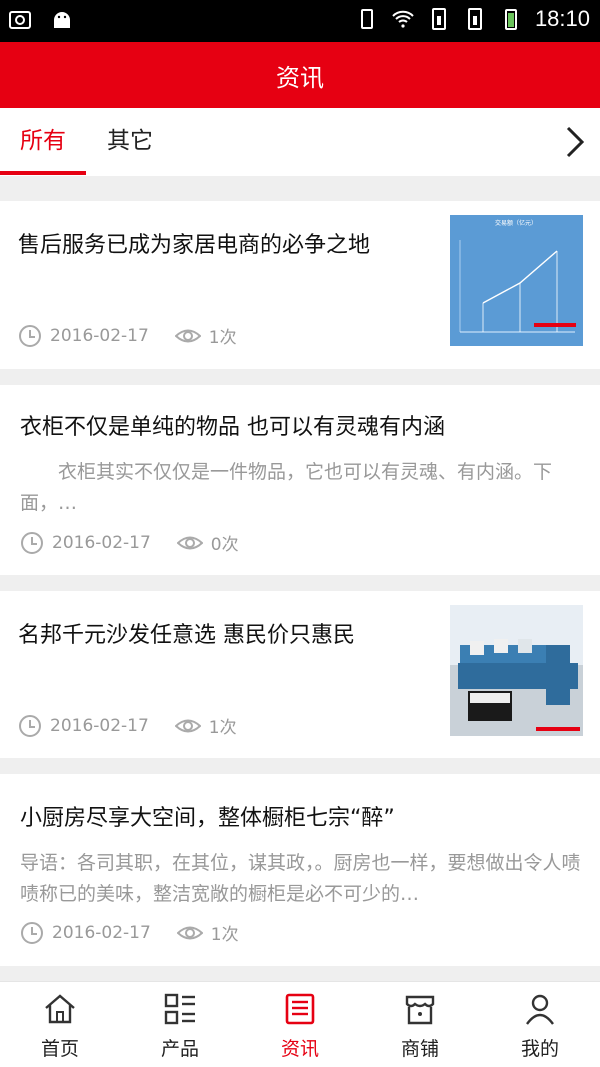 The image size is (600, 1067). What do you see at coordinates (59, 1049) in the screenshot?
I see `nav-label-home: 首页` at bounding box center [59, 1049].